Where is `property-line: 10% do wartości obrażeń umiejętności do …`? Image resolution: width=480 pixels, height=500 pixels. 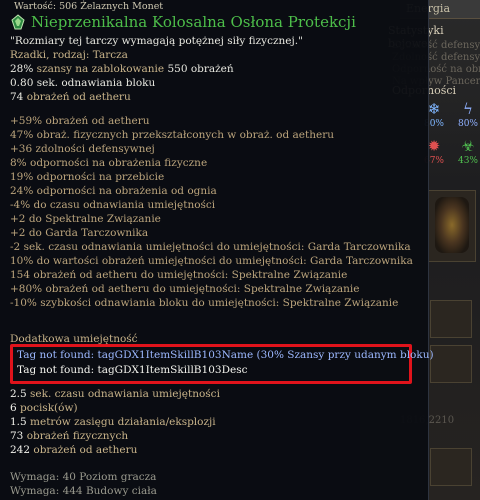 property-line: 10% do wartości obrażeń umiejętności do … is located at coordinates (211, 261).